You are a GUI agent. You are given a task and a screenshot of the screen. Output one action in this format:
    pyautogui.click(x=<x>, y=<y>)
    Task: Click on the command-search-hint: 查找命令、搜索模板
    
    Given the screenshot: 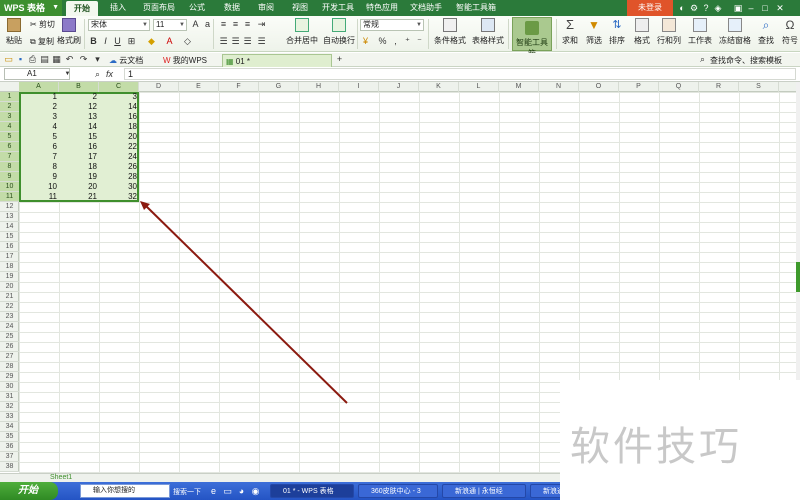 What is the action you would take?
    pyautogui.click(x=746, y=60)
    